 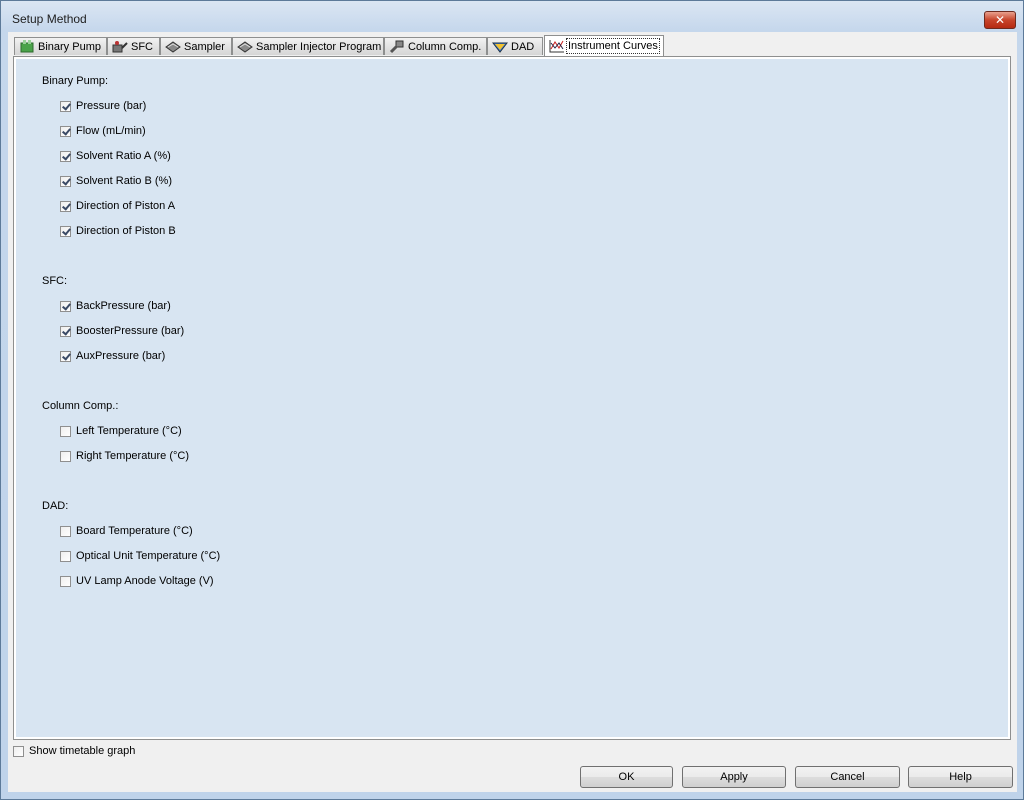 I want to click on group-title-binary-pump: Binary Pump:, so click(x=75, y=81).